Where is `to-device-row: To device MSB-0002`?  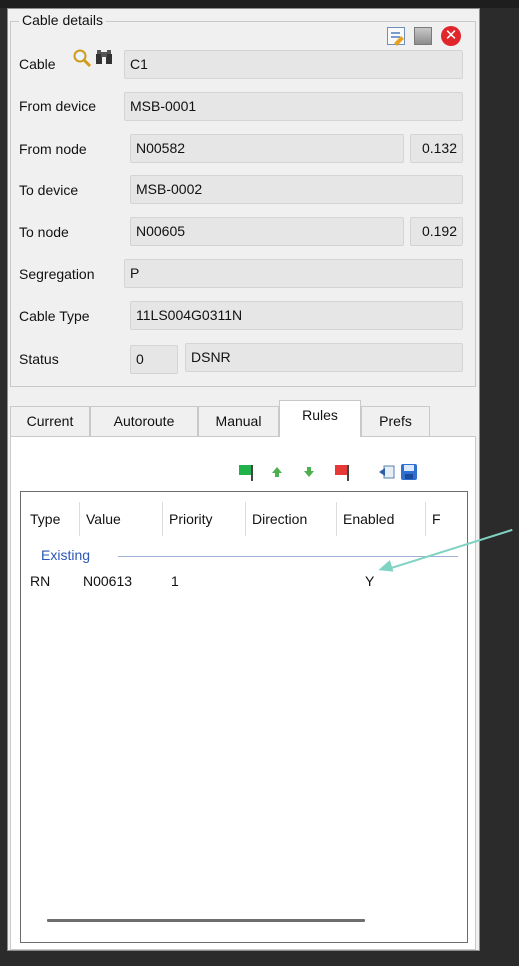 to-device-row: To device MSB-0002 is located at coordinates (244, 190).